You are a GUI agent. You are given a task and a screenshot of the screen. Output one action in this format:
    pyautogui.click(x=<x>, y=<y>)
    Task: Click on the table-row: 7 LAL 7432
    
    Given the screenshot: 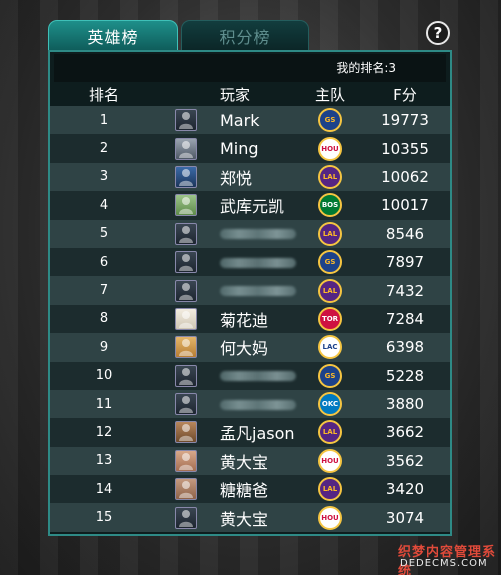 What is the action you would take?
    pyautogui.click(x=250, y=290)
    